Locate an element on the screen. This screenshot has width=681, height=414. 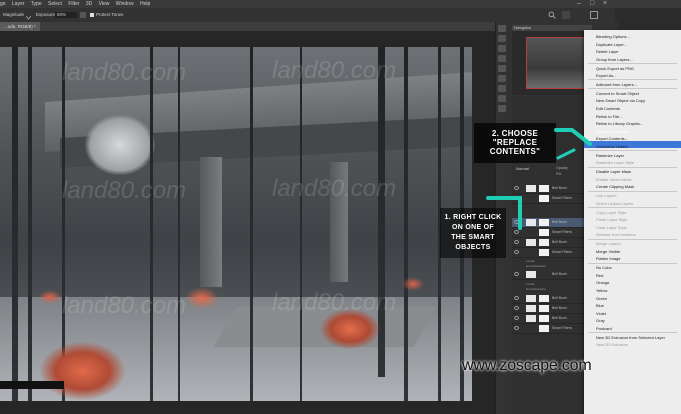
annotation-arrows is located at coordinates (539, 179).